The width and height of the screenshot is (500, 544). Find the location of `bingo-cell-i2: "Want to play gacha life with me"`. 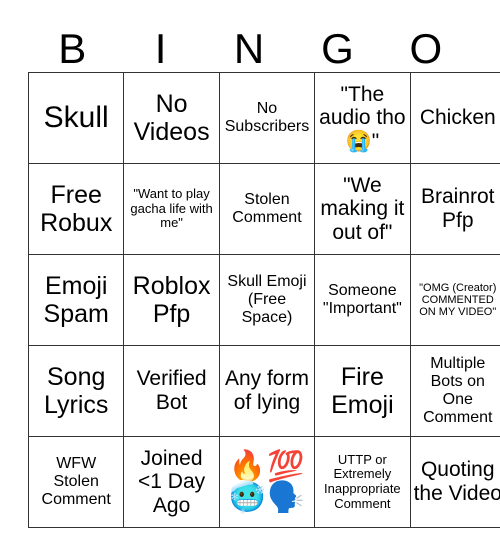

bingo-cell-i2: "Want to play gacha life with me" is located at coordinates (171, 209).